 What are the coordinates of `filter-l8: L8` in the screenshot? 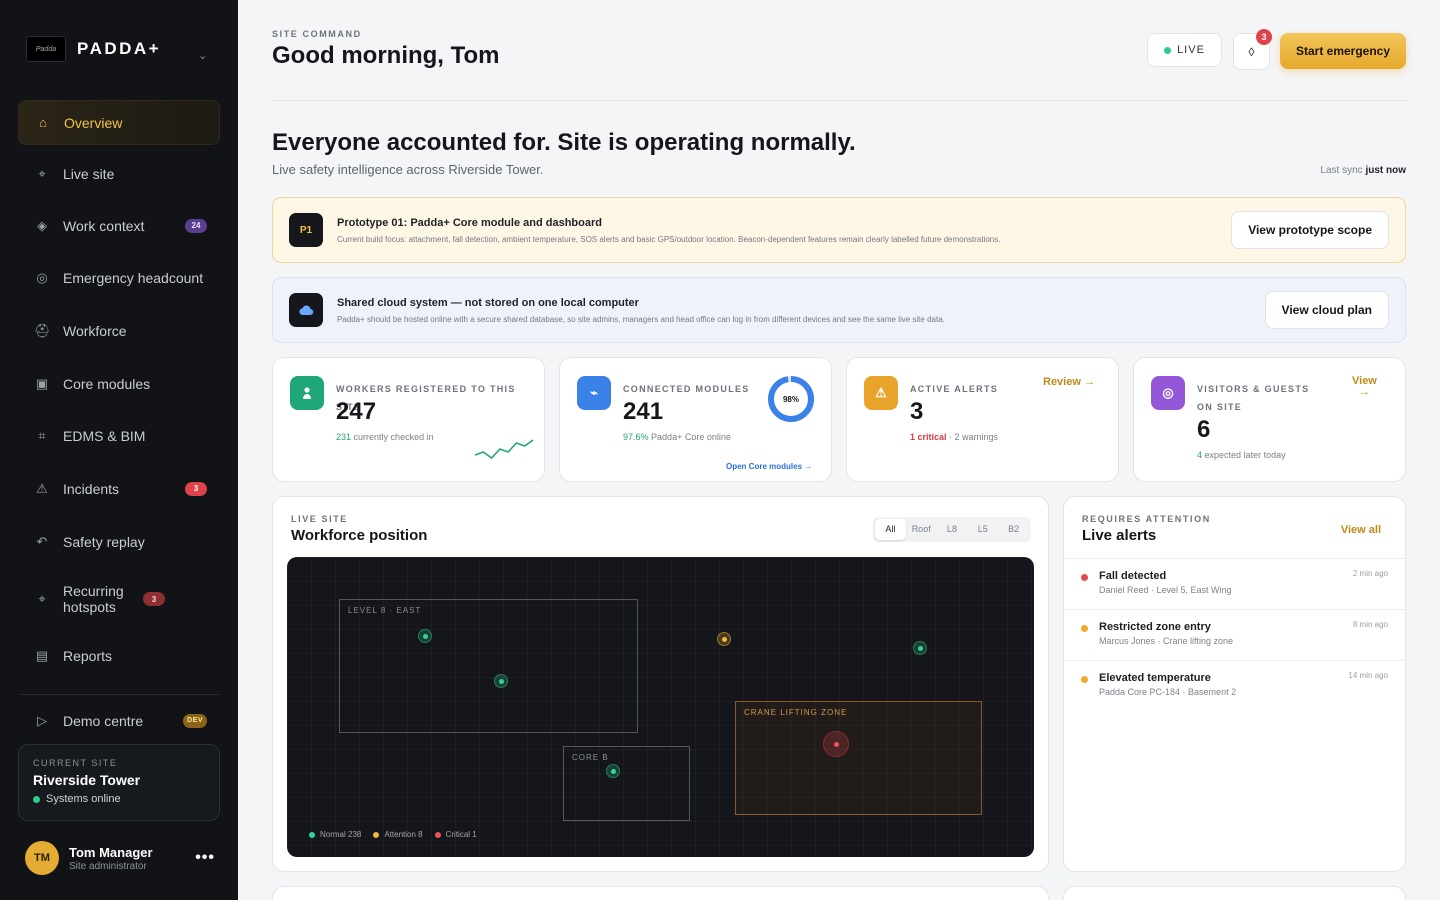 It's located at (952, 529).